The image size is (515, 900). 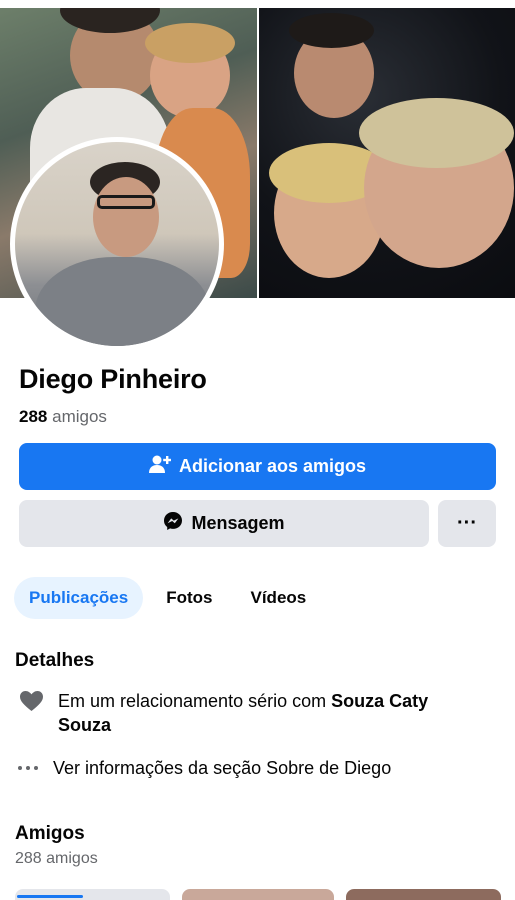 What do you see at coordinates (222, 768) in the screenshot?
I see `about-link-label: Ver informações da seção Sobre de Diego` at bounding box center [222, 768].